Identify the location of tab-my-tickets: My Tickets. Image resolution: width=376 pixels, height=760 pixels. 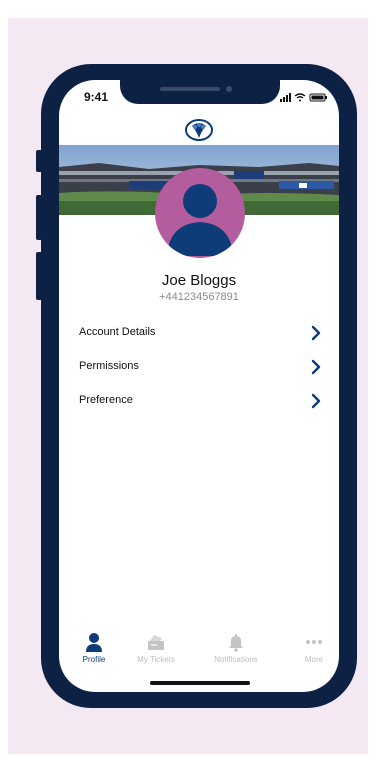
(156, 650).